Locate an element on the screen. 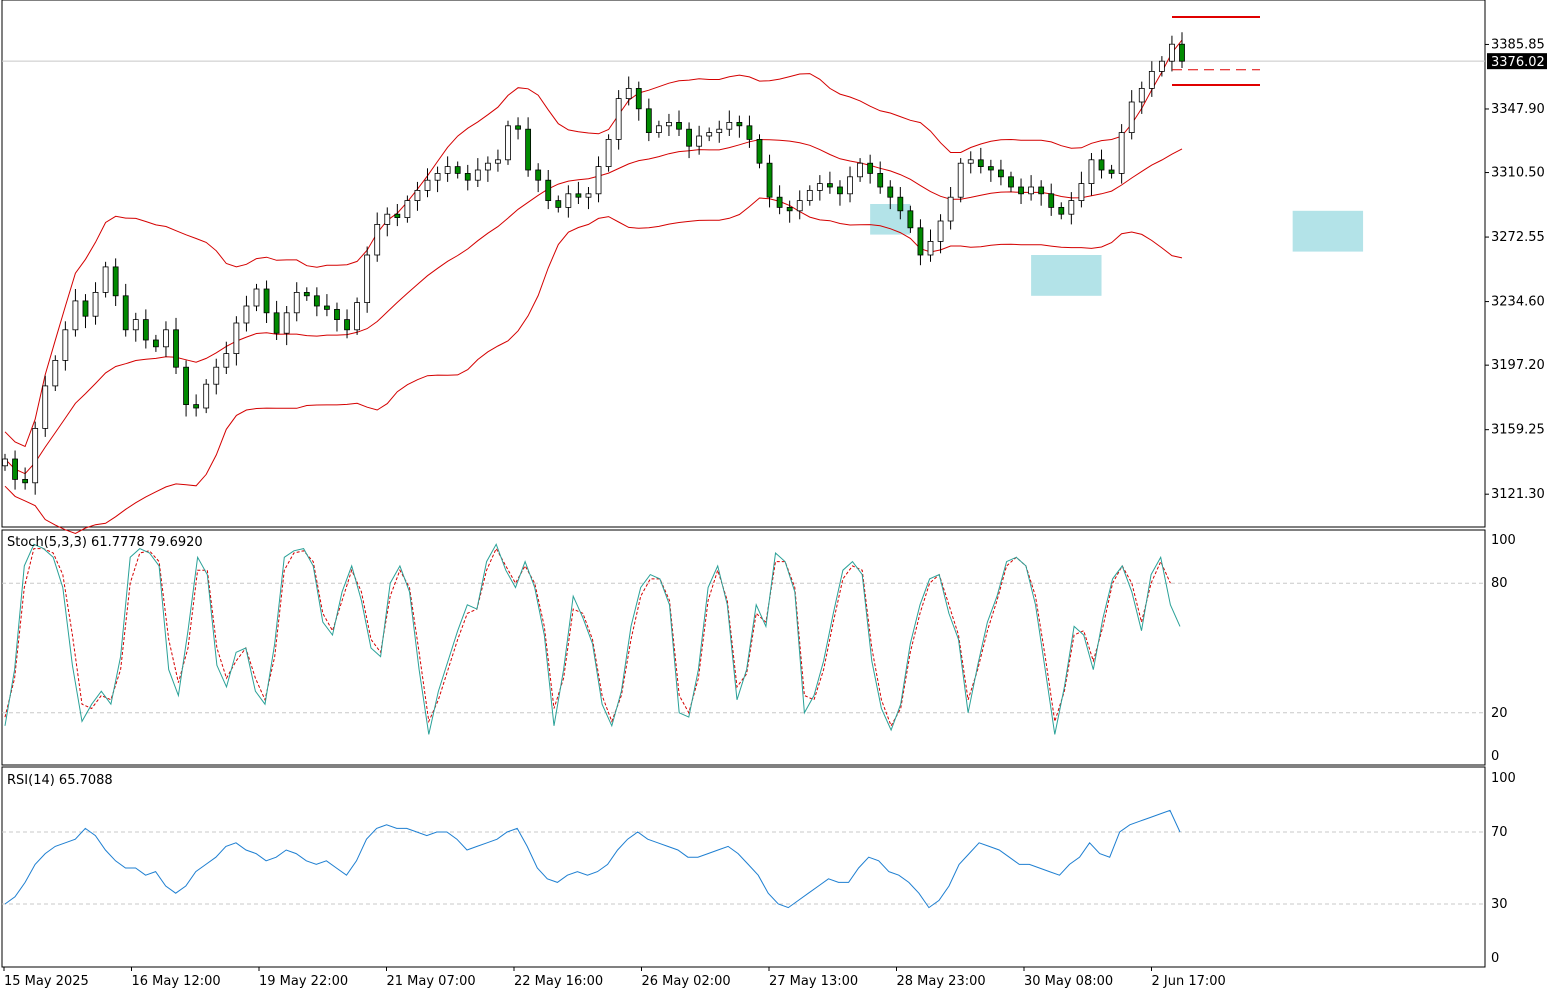 Image resolution: width=1551 pixels, height=991 pixels. stochastic-label: Stoch(5,3,3) 61.7778 79.6920 is located at coordinates (105, 542).